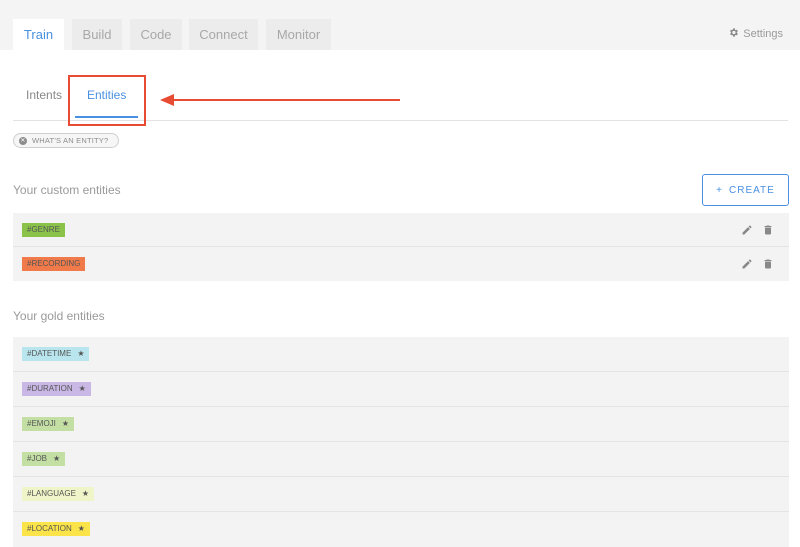 The width and height of the screenshot is (800, 547). I want to click on custom-entity-row: #GENRE, so click(401, 230).